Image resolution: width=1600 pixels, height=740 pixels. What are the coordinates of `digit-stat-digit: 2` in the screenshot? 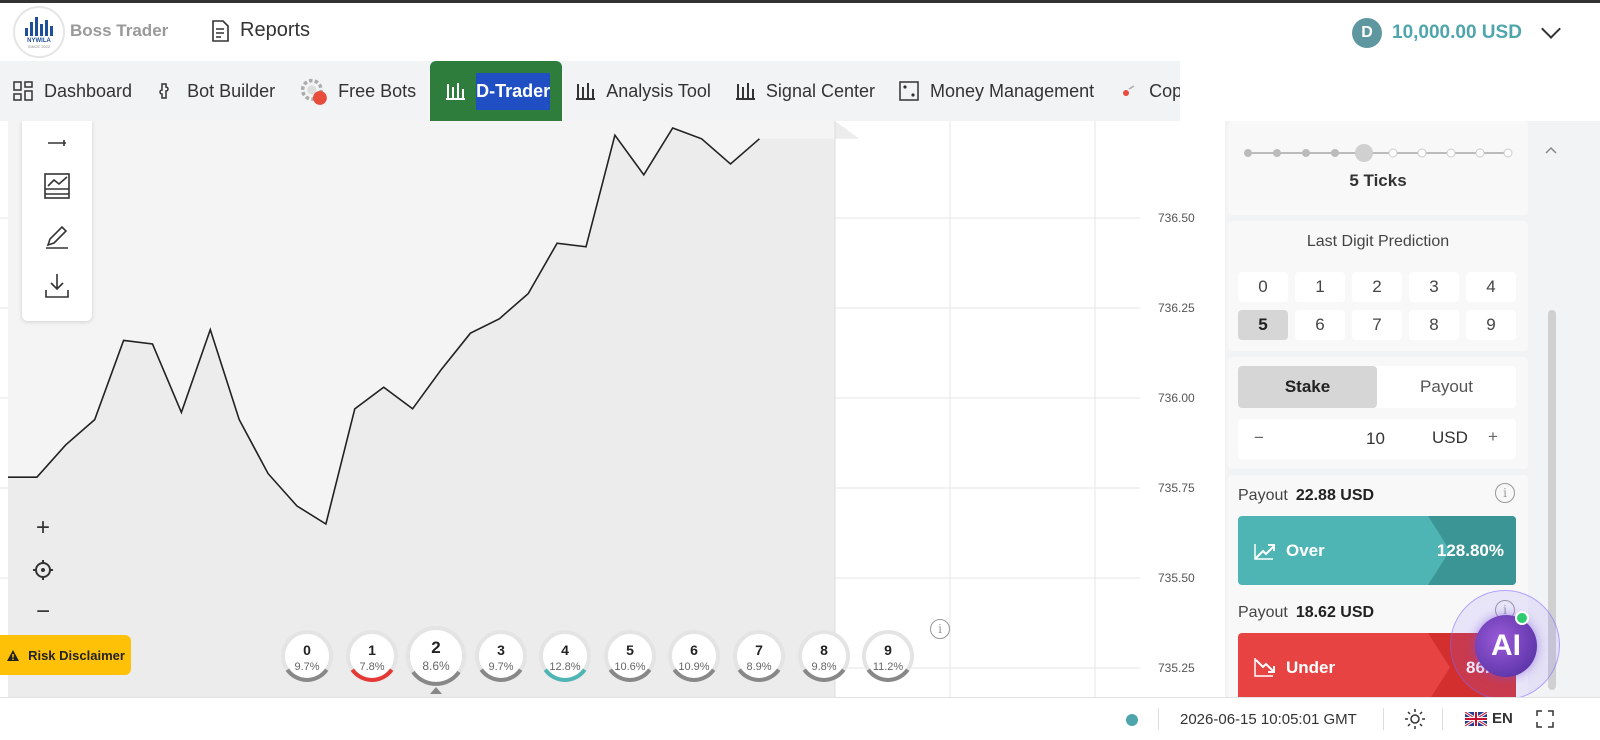 It's located at (435, 647).